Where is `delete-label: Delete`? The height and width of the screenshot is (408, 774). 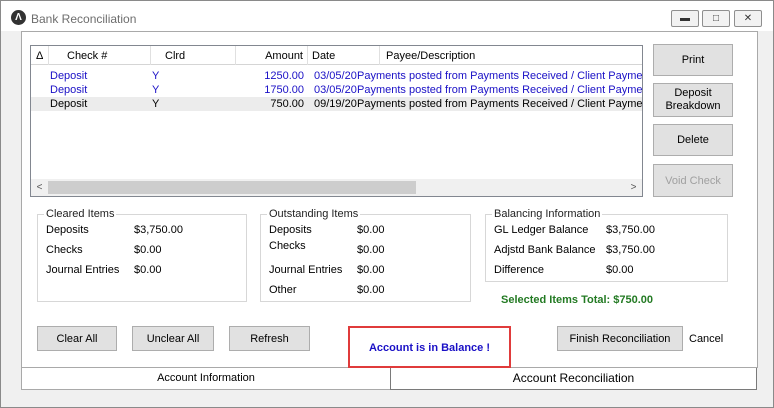 delete-label: Delete is located at coordinates (693, 140).